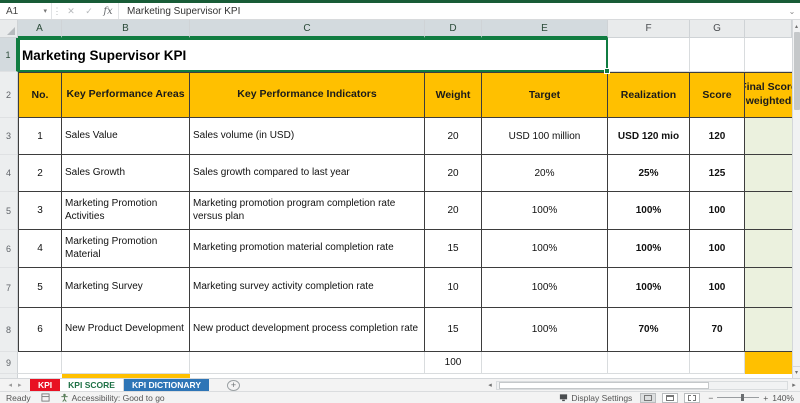 This screenshot has width=800, height=403. Describe the element at coordinates (126, 211) in the screenshot. I see `cell-area-3: Marketing Promotion Activities` at that location.